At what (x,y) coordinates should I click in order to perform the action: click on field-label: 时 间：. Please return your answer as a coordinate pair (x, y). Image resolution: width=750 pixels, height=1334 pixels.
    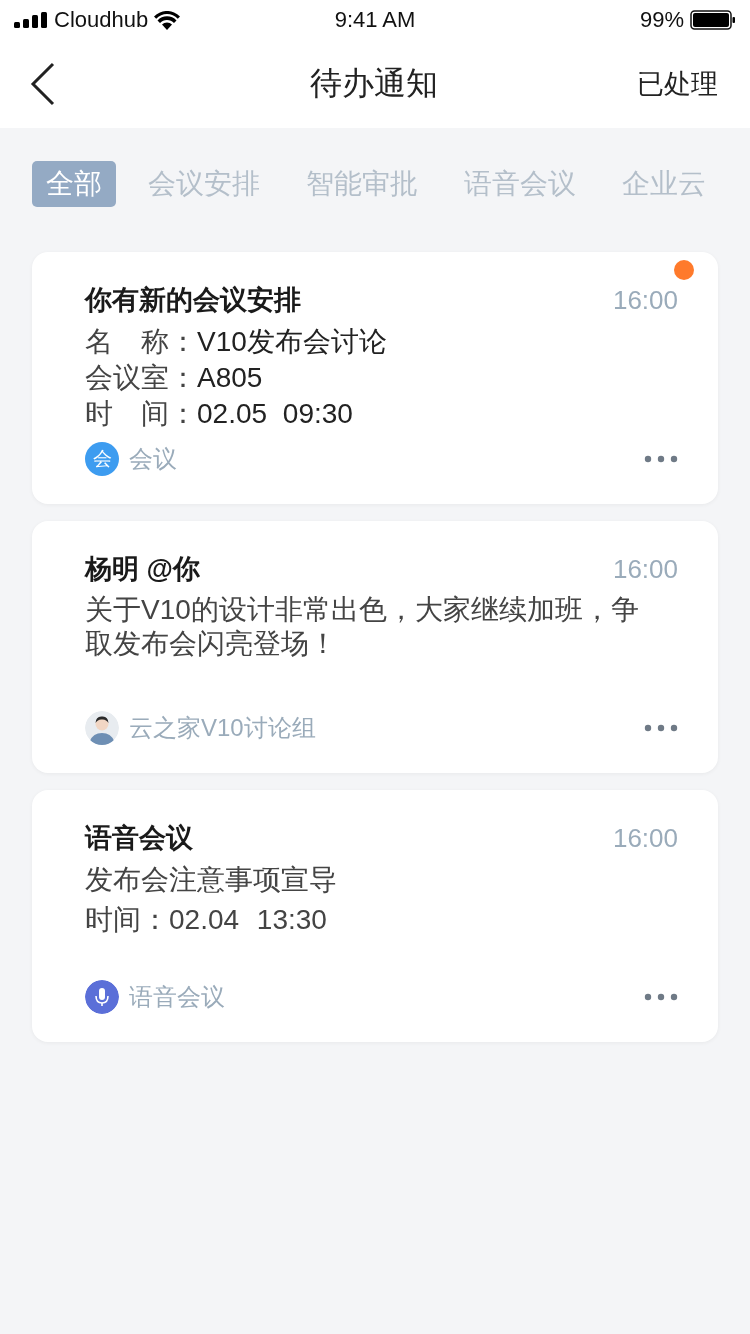
    Looking at the image, I should click on (141, 414).